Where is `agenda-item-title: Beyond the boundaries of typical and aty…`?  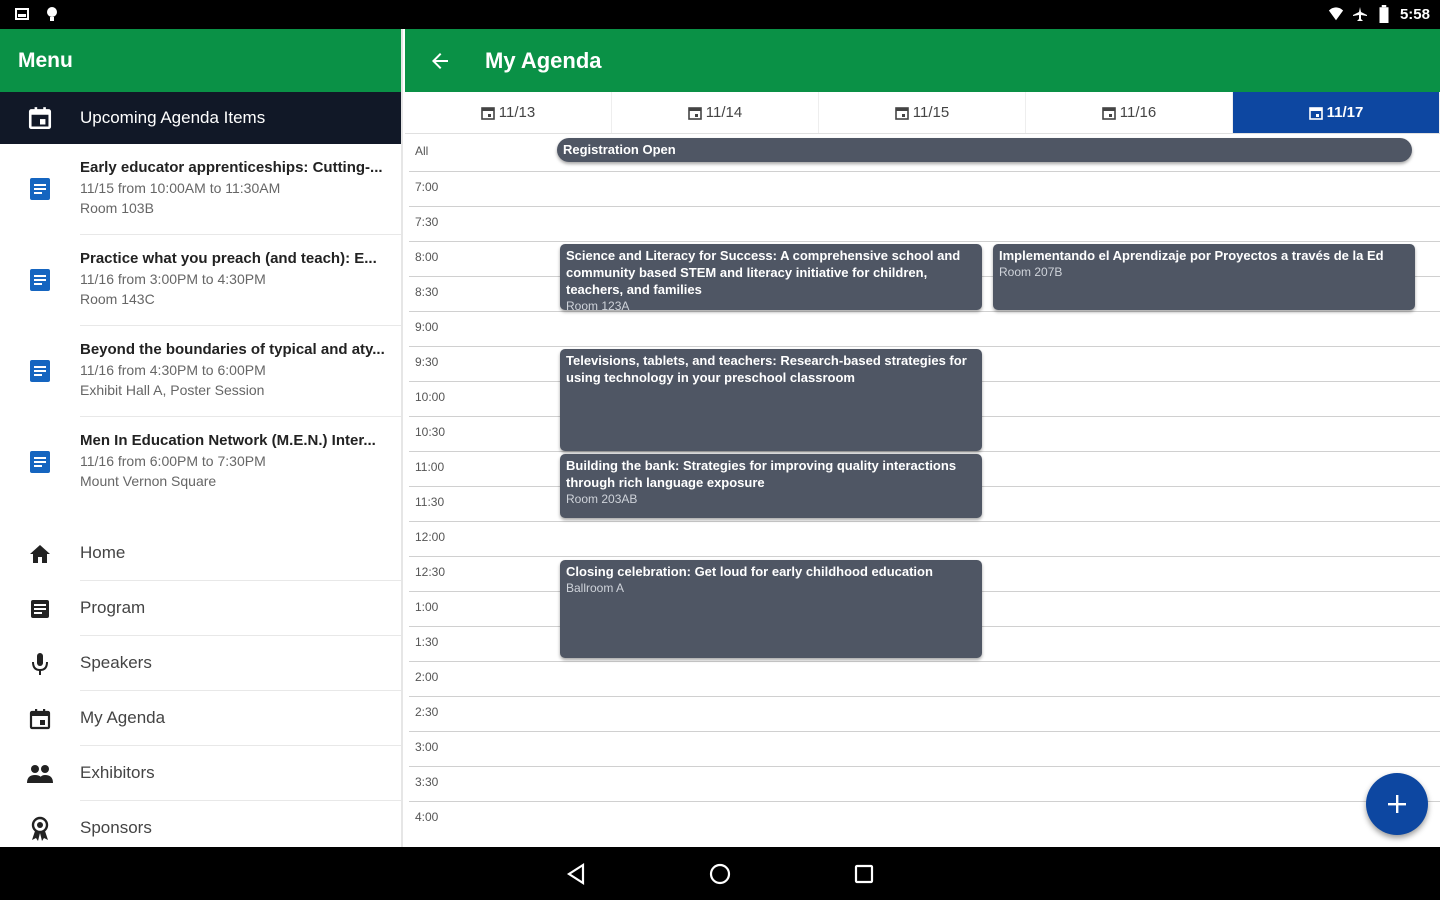
agenda-item-title: Beyond the boundaries of typical and aty… is located at coordinates (232, 349).